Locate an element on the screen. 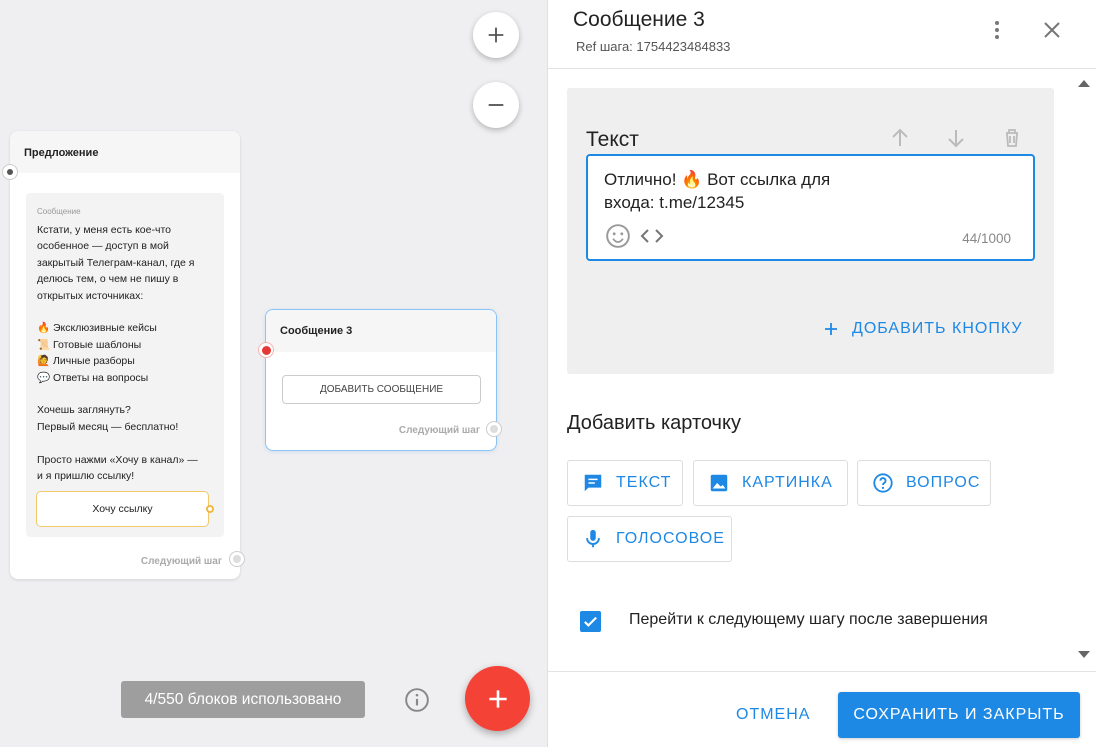 This screenshot has width=1096, height=747. add-card-title: Добавить карточку is located at coordinates (654, 423).